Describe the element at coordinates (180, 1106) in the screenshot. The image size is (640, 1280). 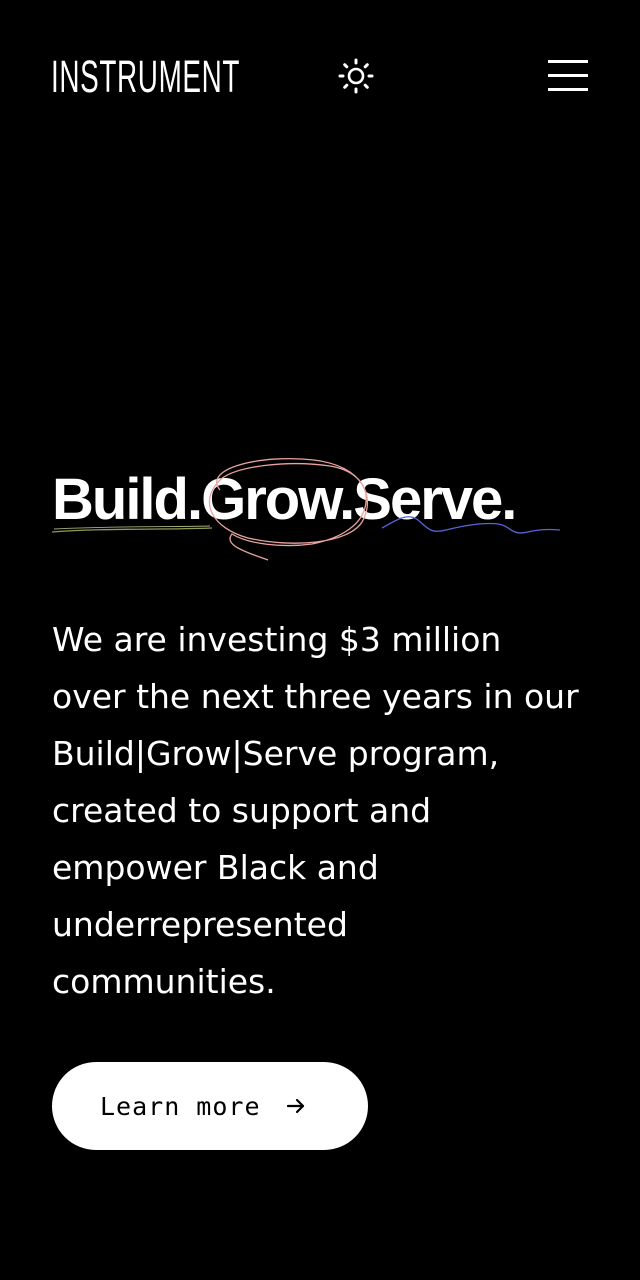
I see `learn-more-label: Learn more` at that location.